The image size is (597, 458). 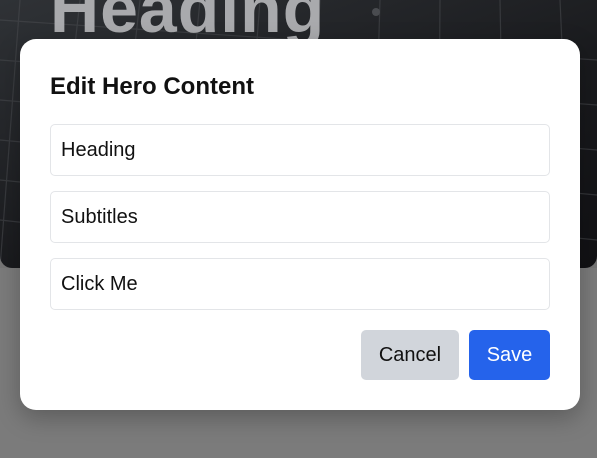 I want to click on save-button: Save, so click(x=509, y=355).